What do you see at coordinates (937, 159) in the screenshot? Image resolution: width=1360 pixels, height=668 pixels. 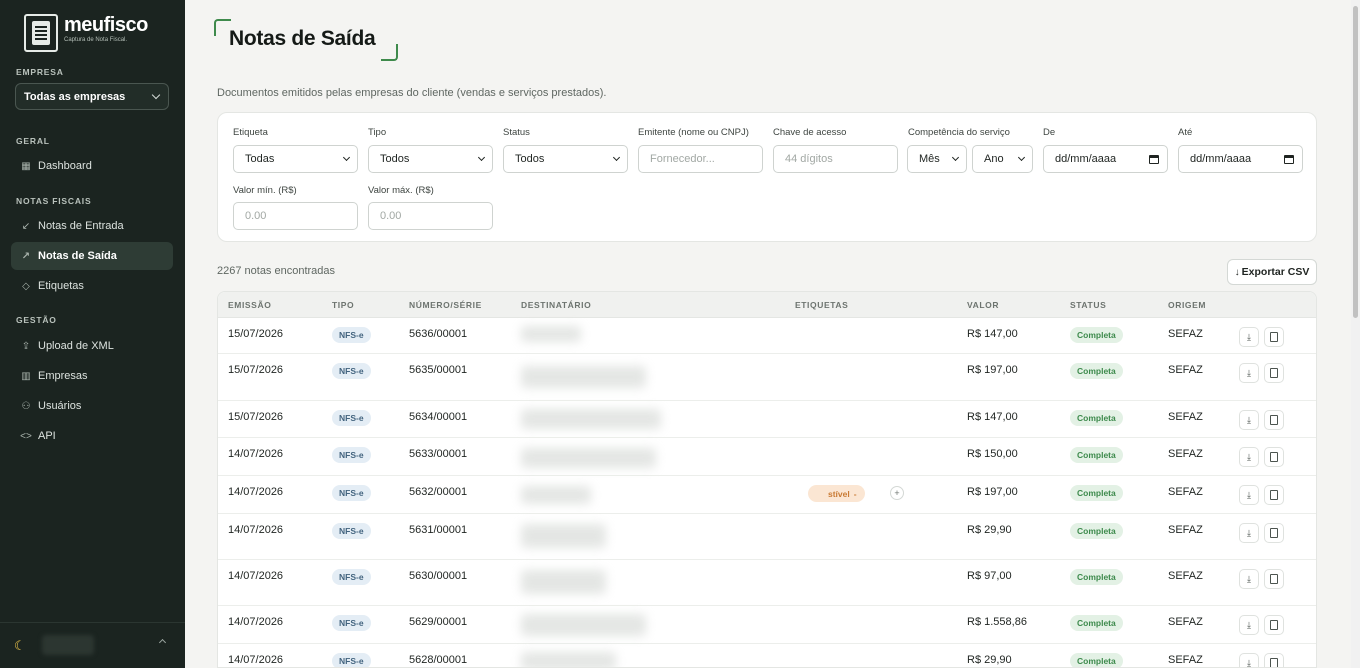 I see `competencia-month-select: Mês` at bounding box center [937, 159].